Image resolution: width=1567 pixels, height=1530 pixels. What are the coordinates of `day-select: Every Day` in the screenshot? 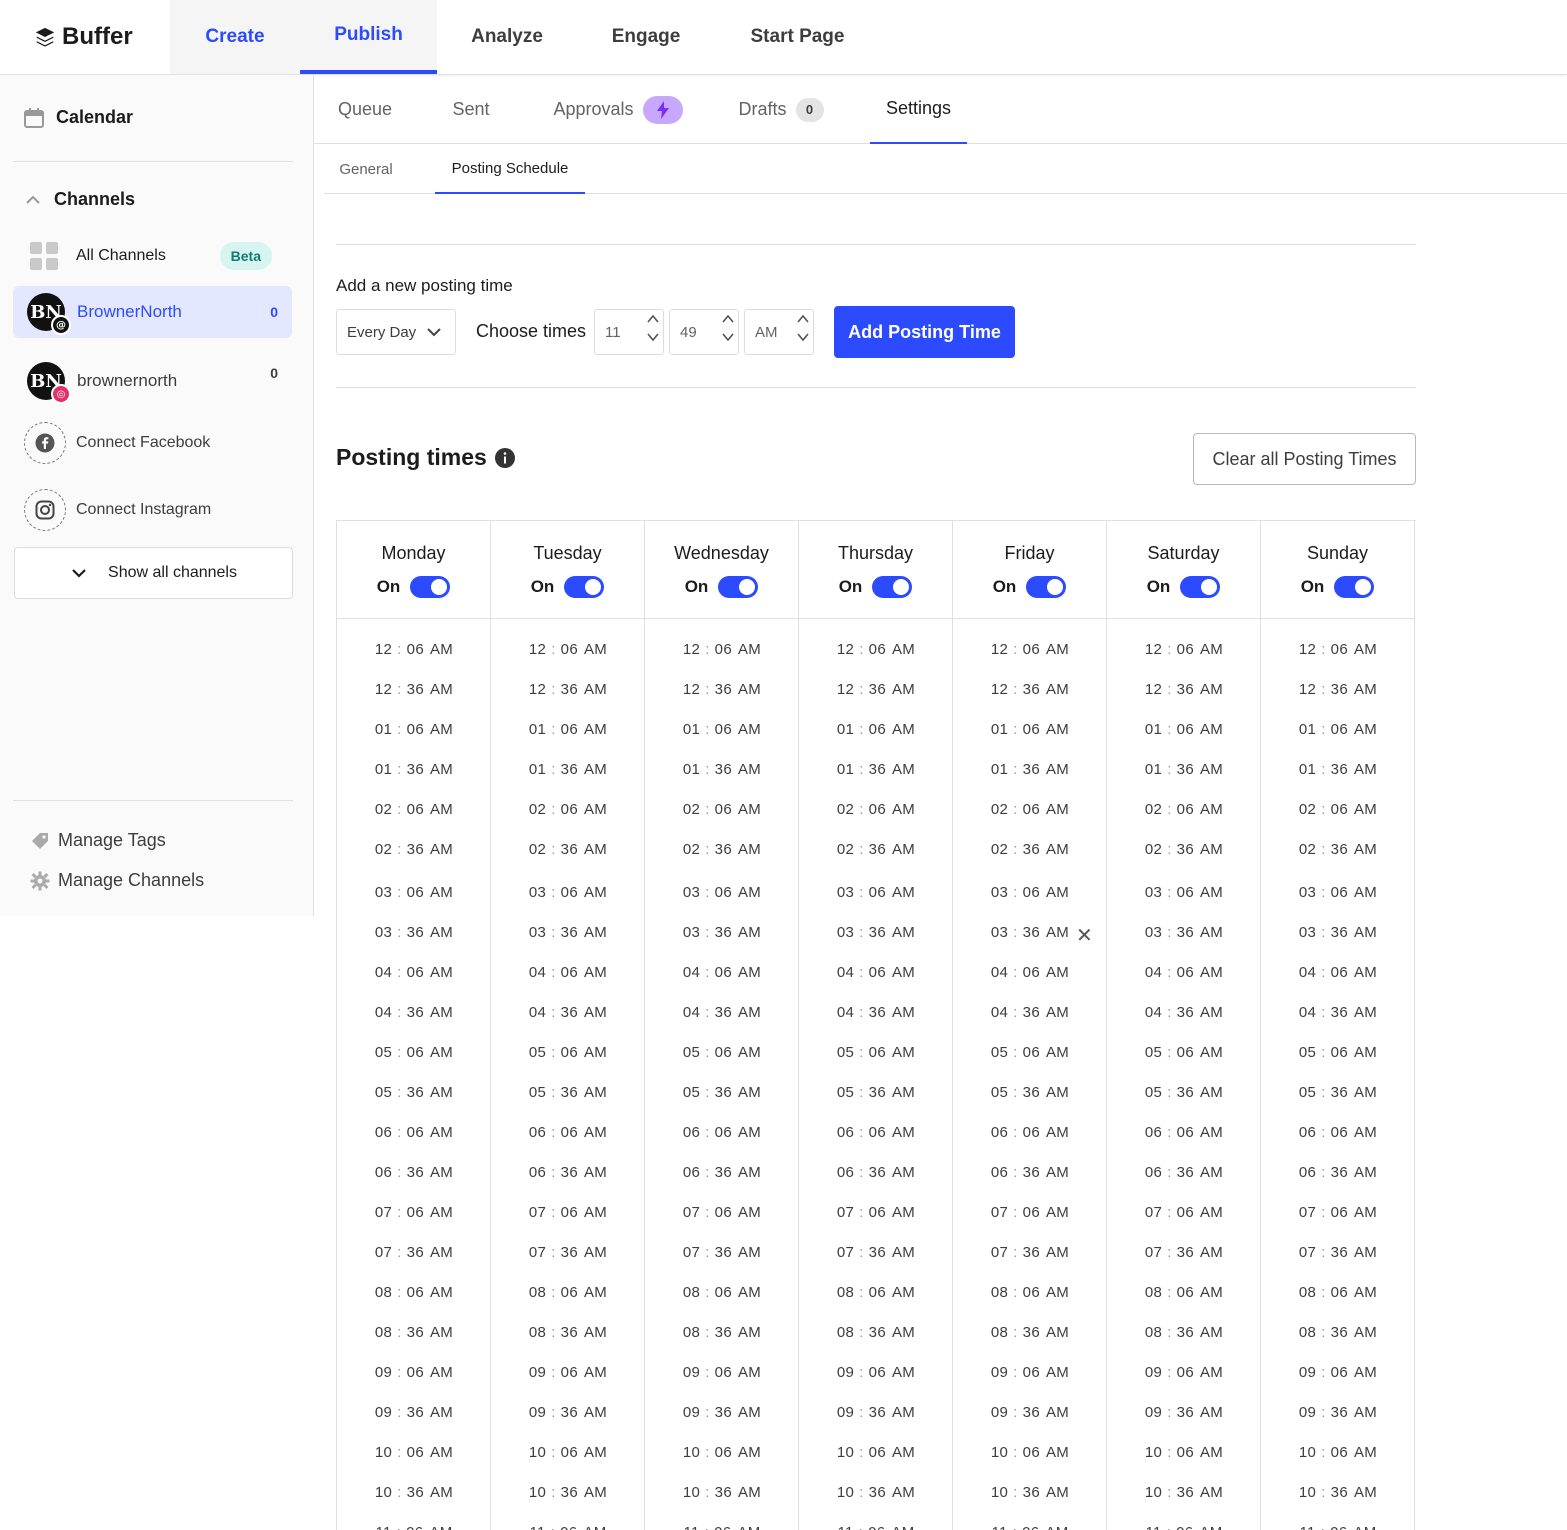 It's located at (396, 332).